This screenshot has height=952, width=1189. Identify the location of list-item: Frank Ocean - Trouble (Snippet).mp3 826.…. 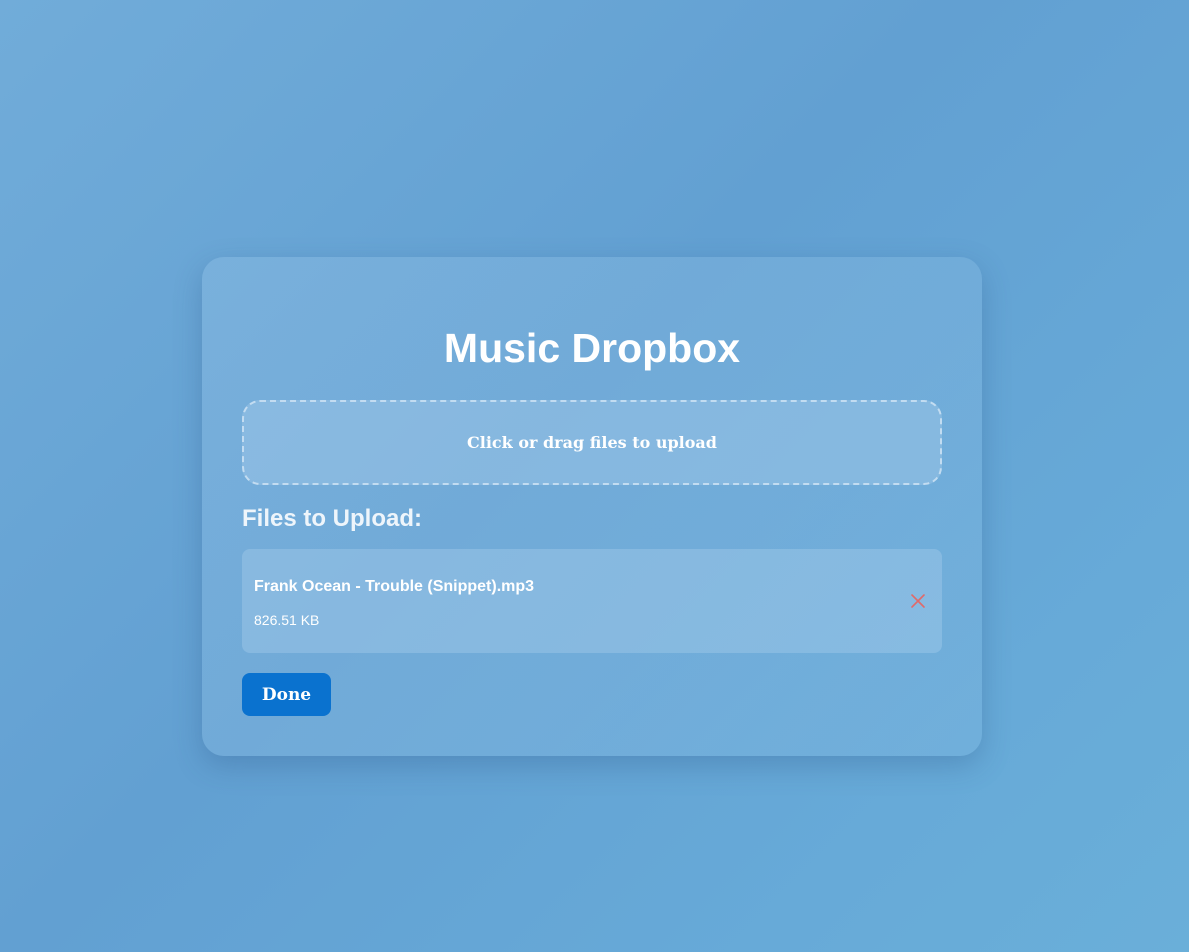
(592, 601).